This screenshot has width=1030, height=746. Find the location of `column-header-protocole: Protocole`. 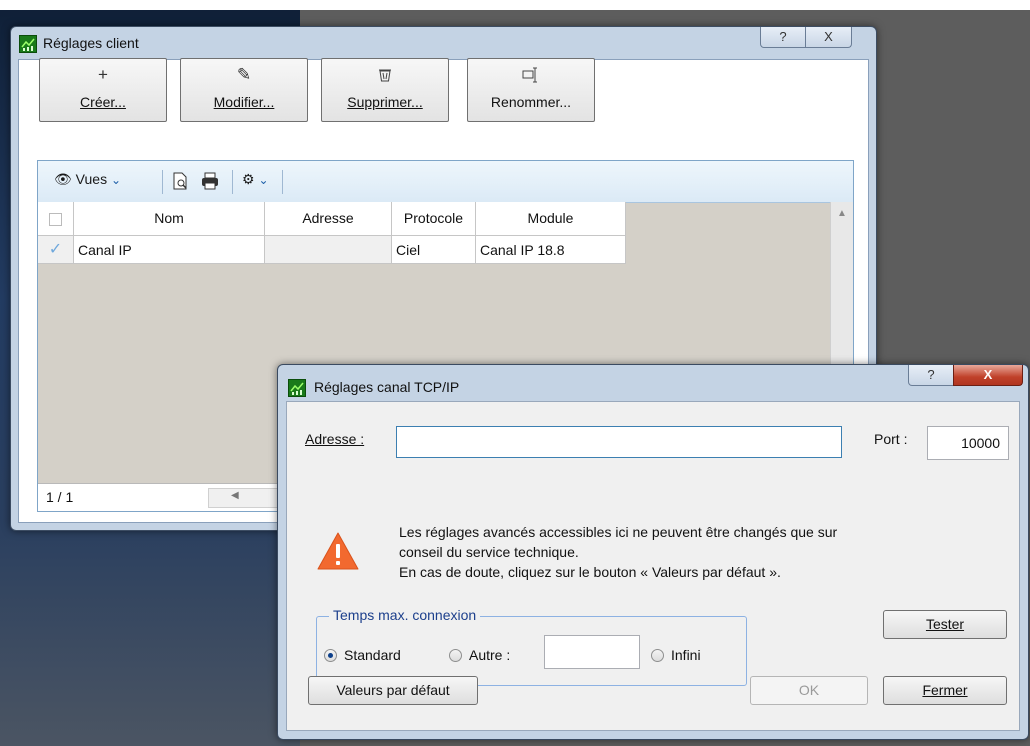

column-header-protocole: Protocole is located at coordinates (434, 219).